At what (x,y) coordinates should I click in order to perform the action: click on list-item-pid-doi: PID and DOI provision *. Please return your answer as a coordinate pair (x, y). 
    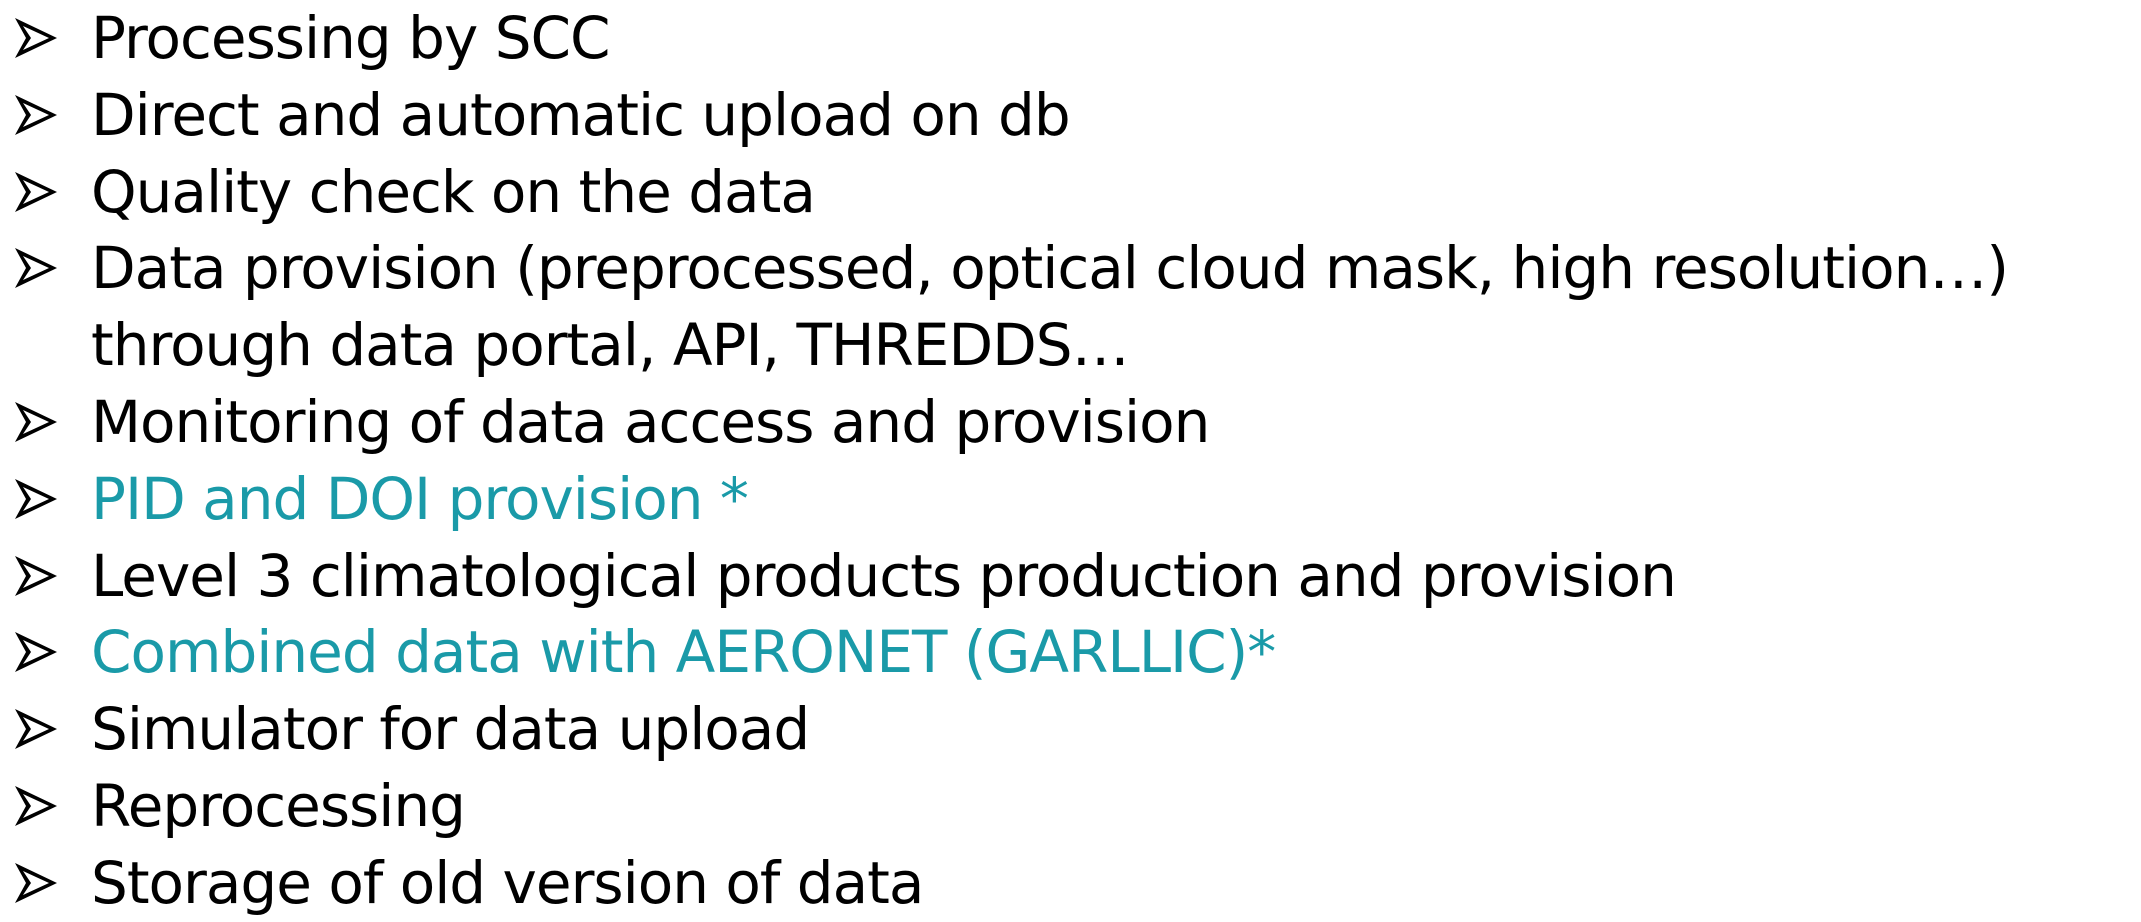
    Looking at the image, I should click on (1070, 499).